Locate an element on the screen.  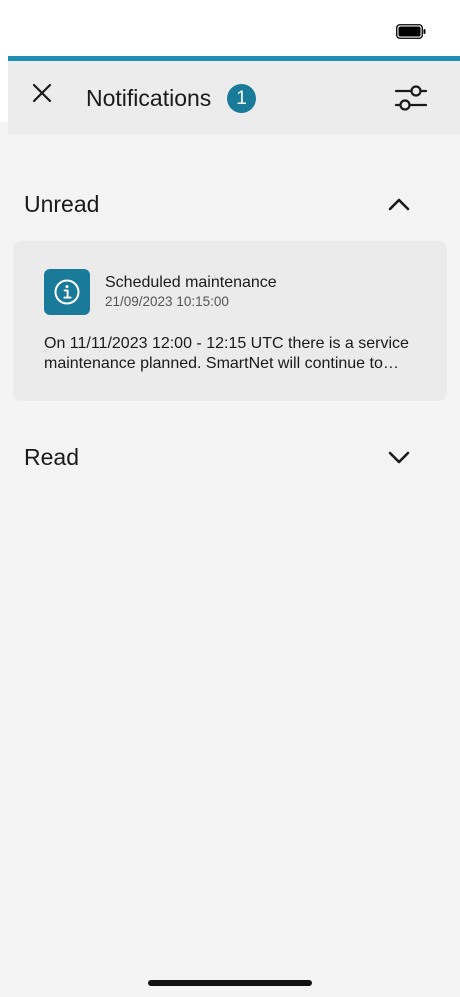
notifications-header: Notifications 1 is located at coordinates (234, 97).